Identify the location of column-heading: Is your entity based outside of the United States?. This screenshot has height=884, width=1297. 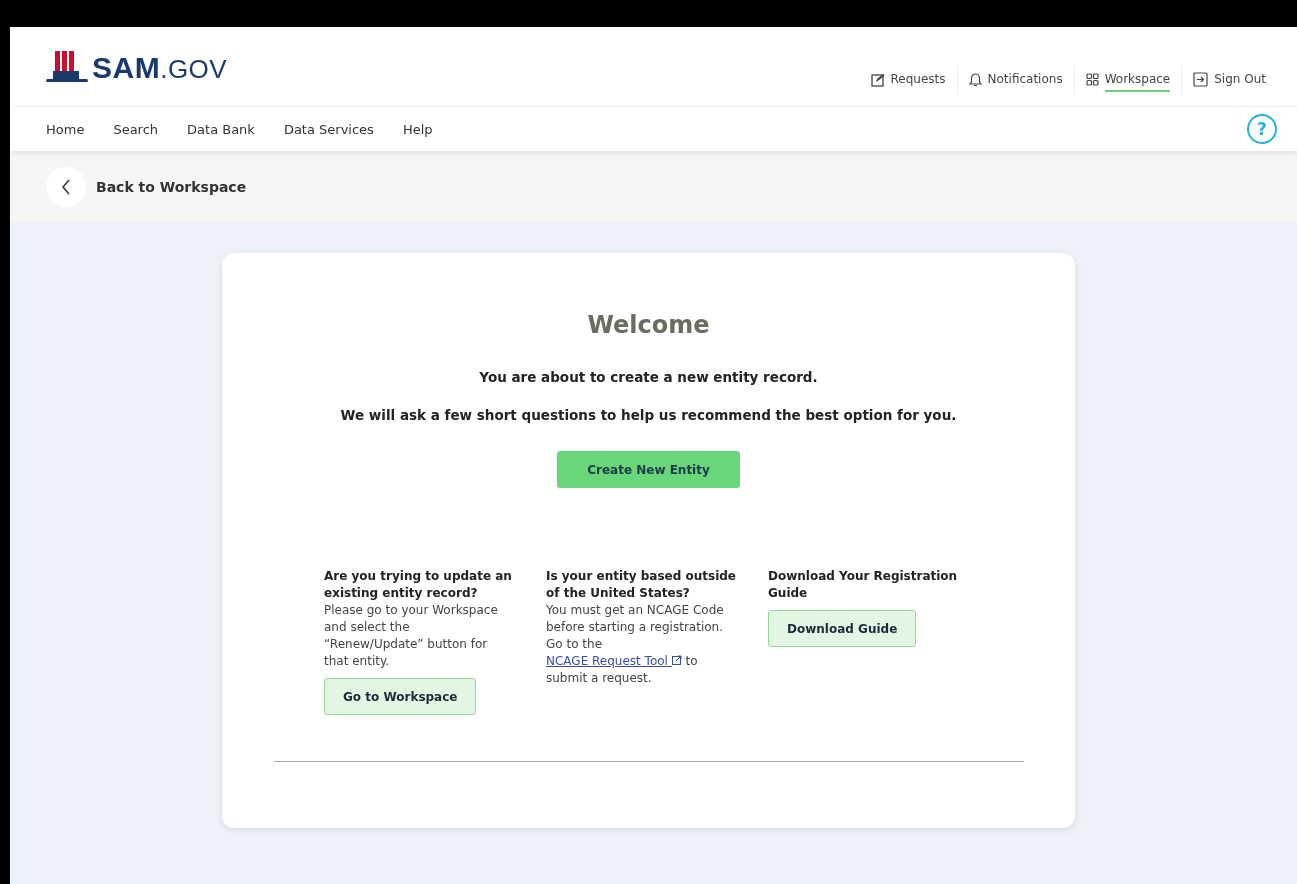
(641, 585).